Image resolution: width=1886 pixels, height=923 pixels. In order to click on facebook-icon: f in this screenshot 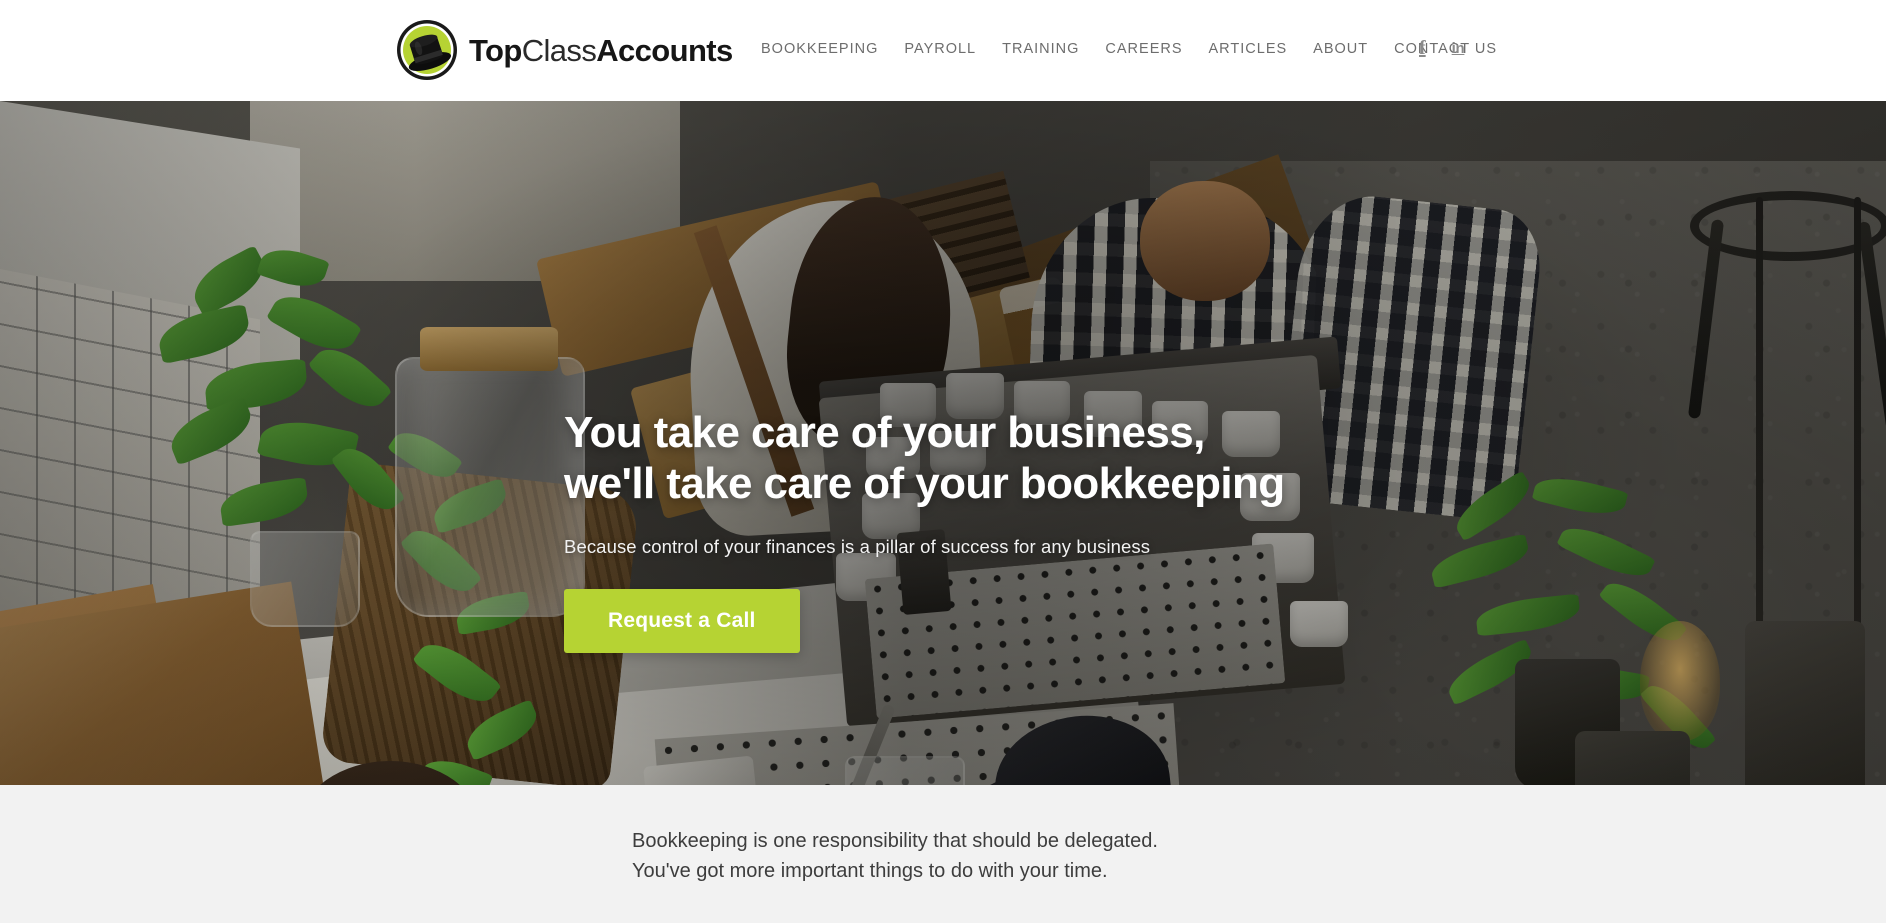, I will do `click(1422, 48)`.